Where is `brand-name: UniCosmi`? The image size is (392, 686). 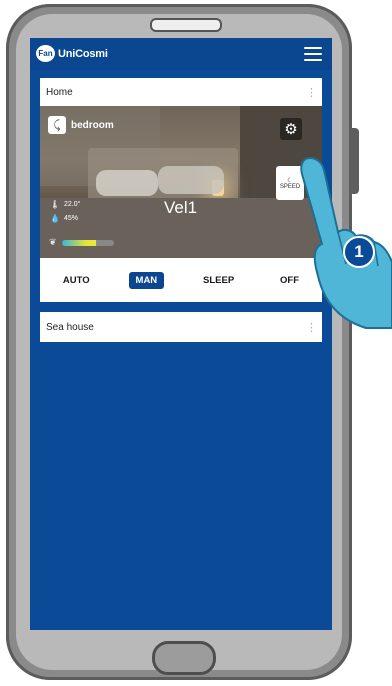 brand-name: UniCosmi is located at coordinates (83, 53).